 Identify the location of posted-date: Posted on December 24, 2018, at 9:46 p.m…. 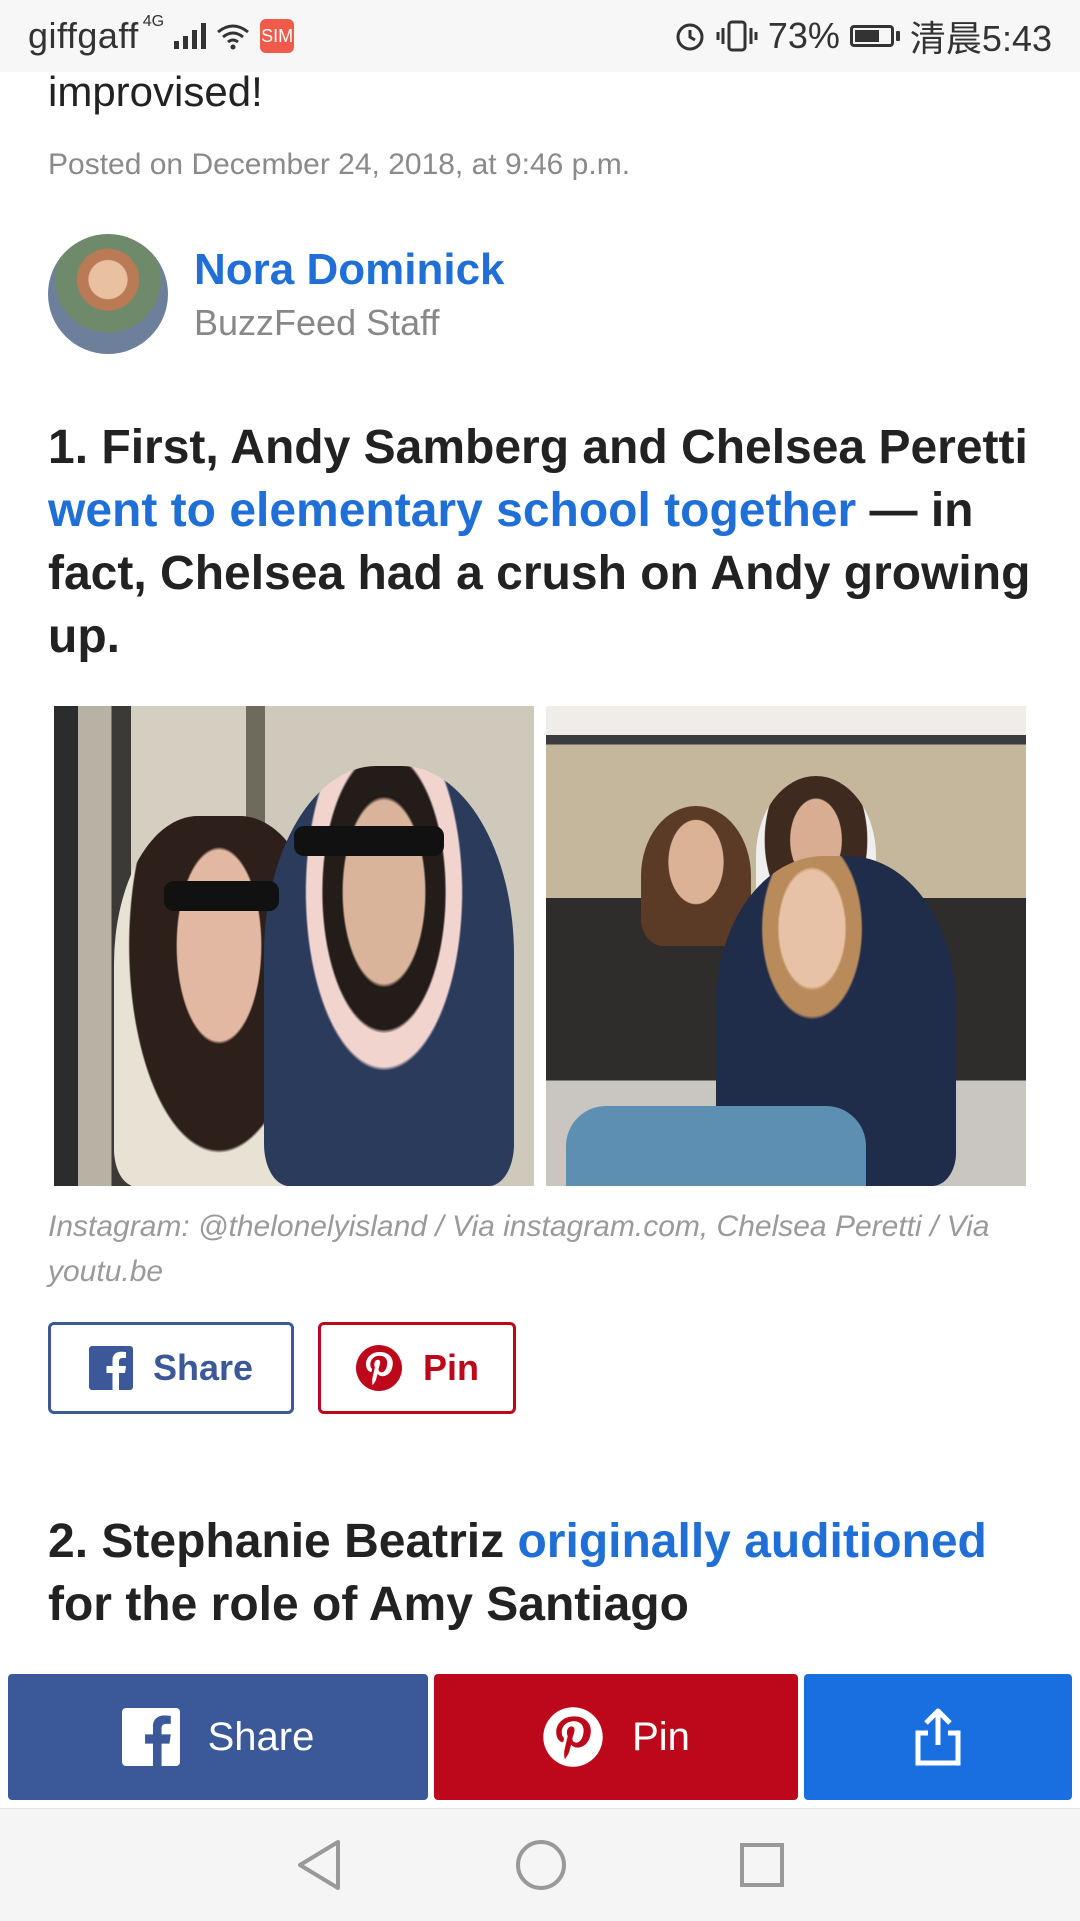
(339, 164).